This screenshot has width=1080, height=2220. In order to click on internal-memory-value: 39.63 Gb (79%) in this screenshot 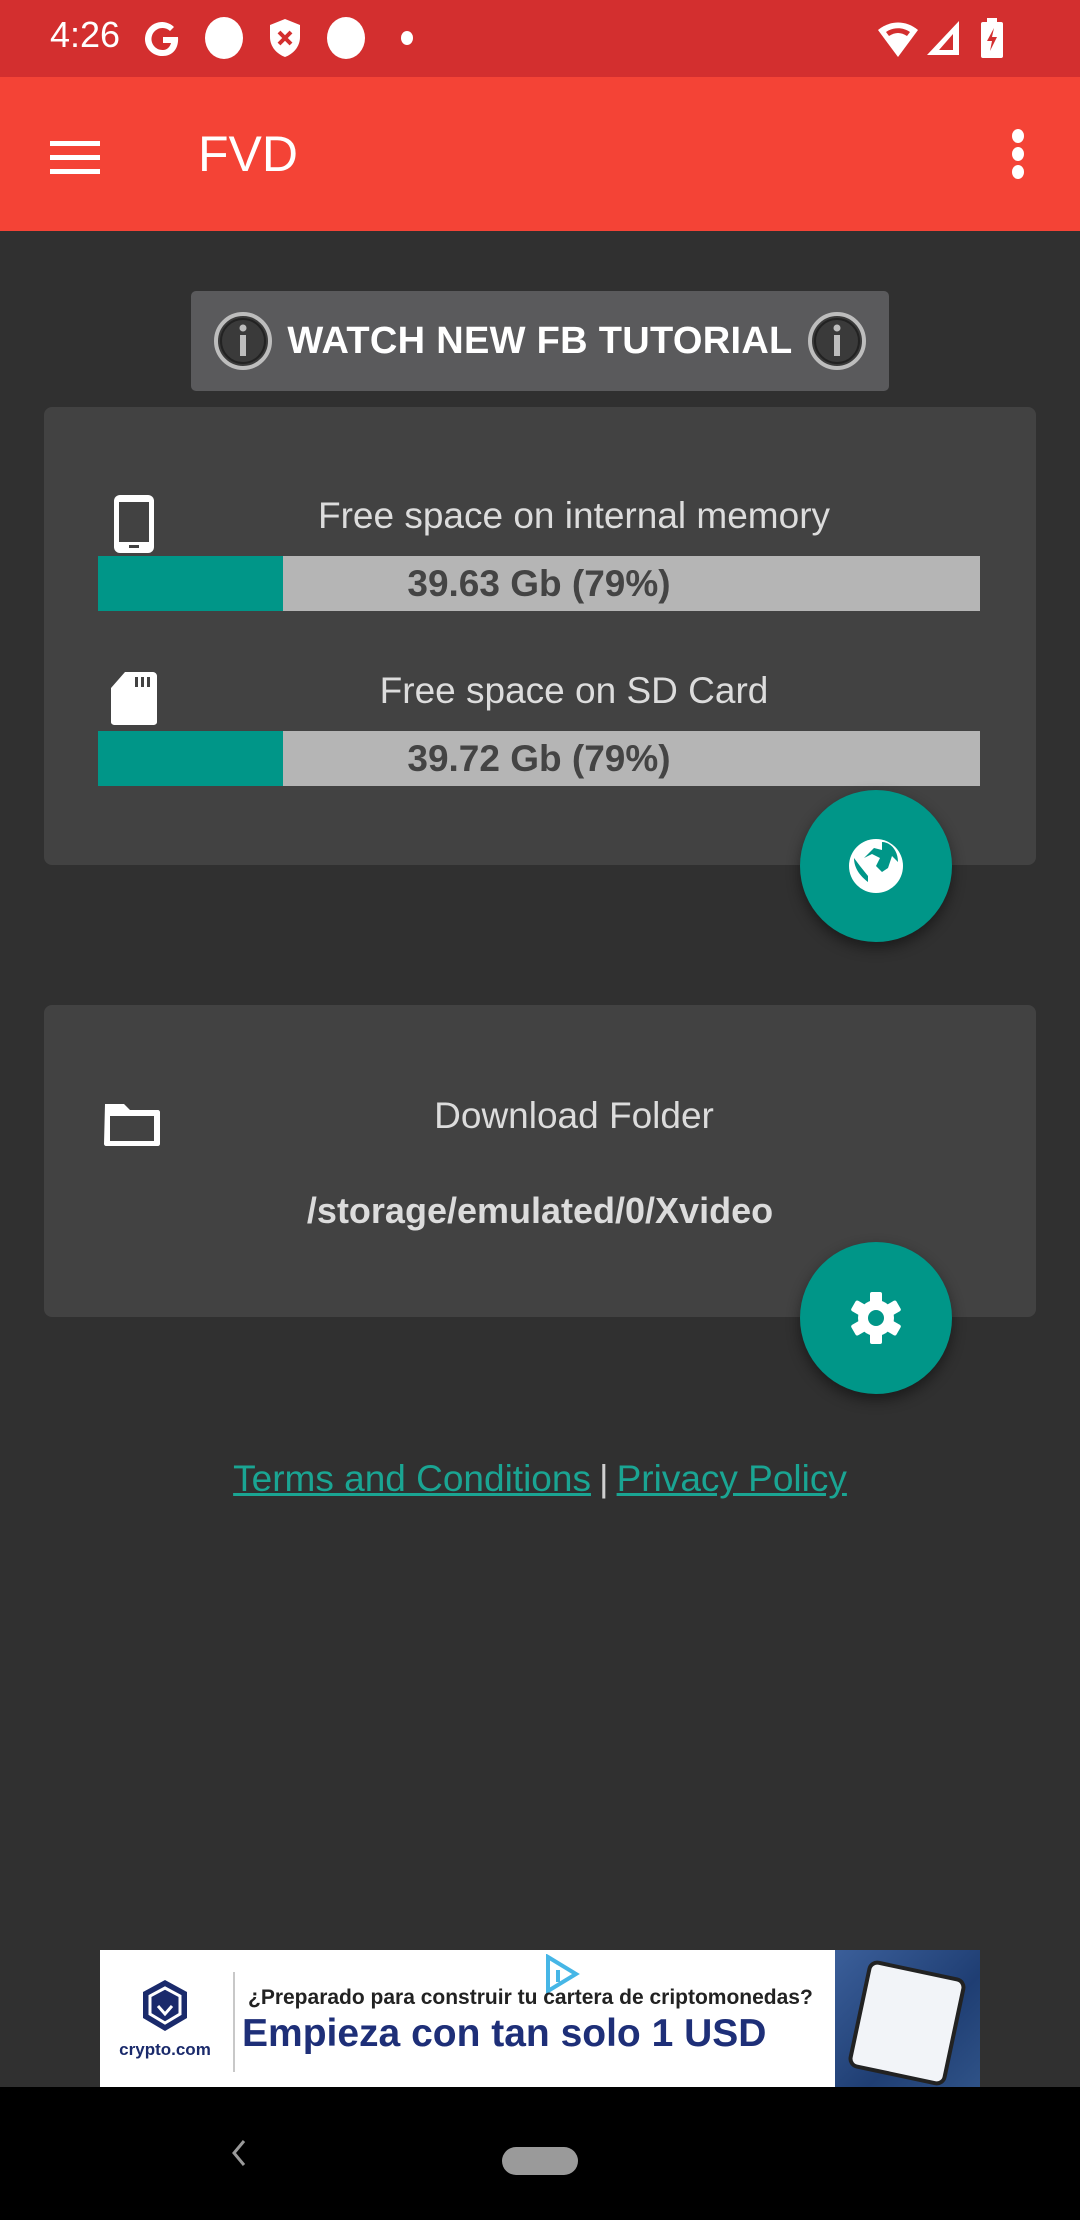, I will do `click(539, 583)`.